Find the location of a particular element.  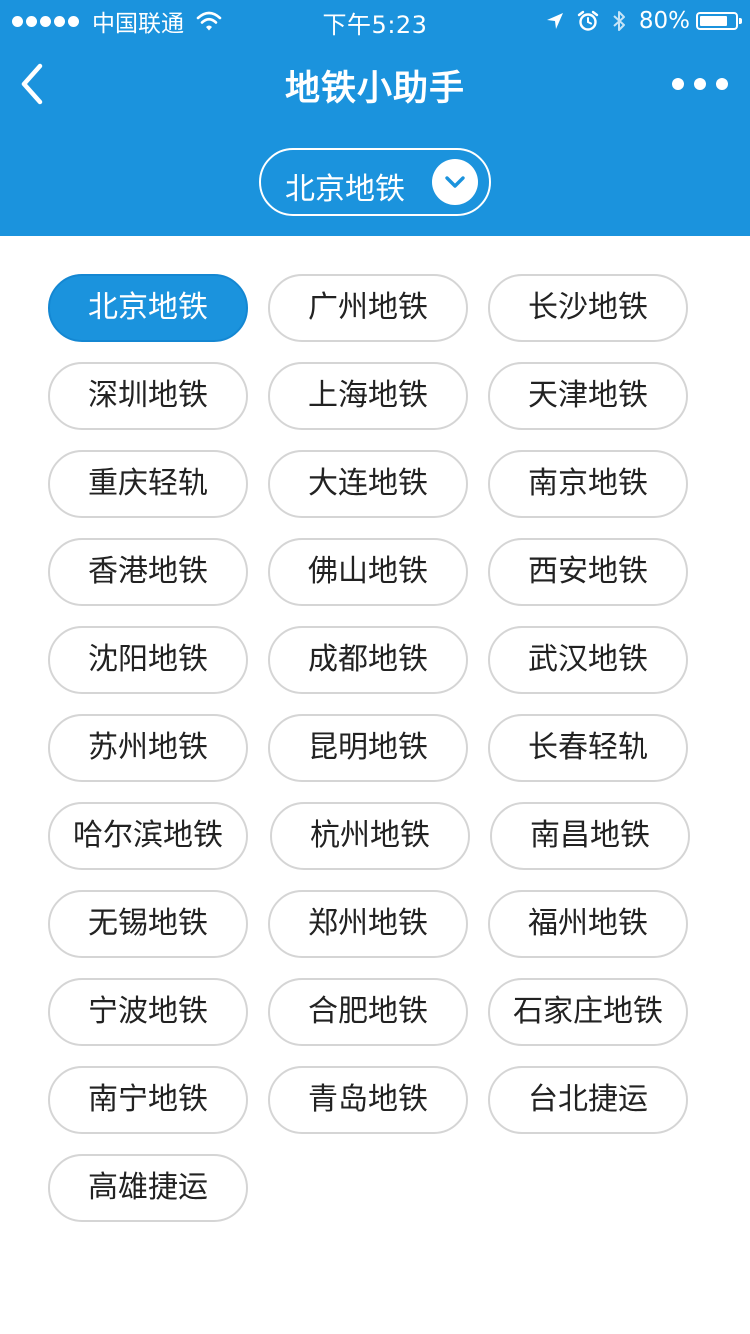

navigation-bar: 地铁小助手 is located at coordinates (375, 84).